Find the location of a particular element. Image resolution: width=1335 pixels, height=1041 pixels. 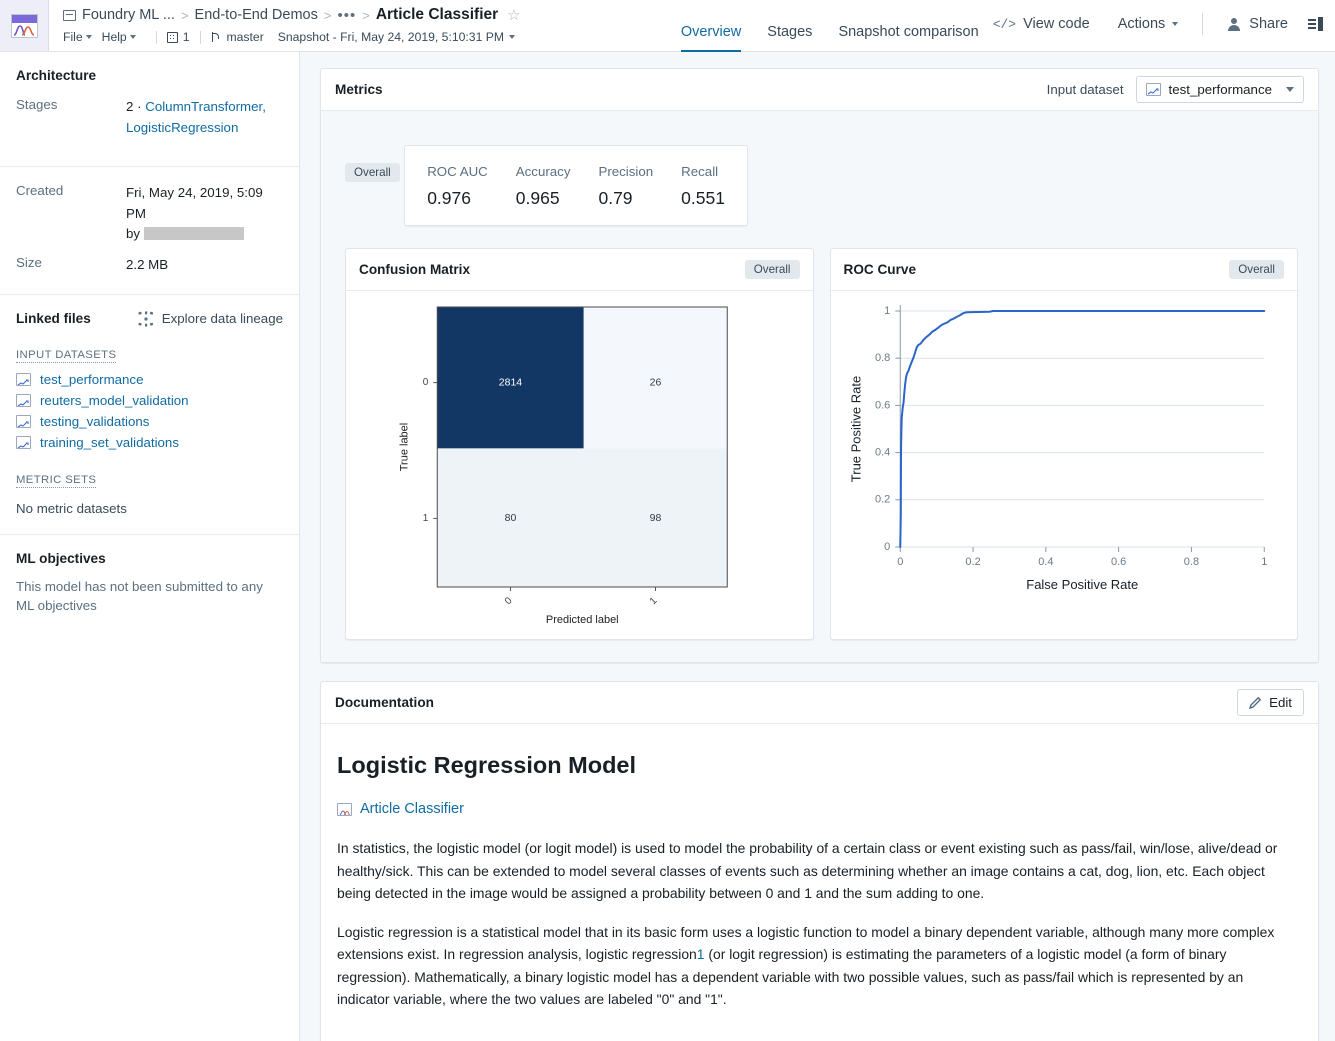

tab-stages: Stages is located at coordinates (789, 38).